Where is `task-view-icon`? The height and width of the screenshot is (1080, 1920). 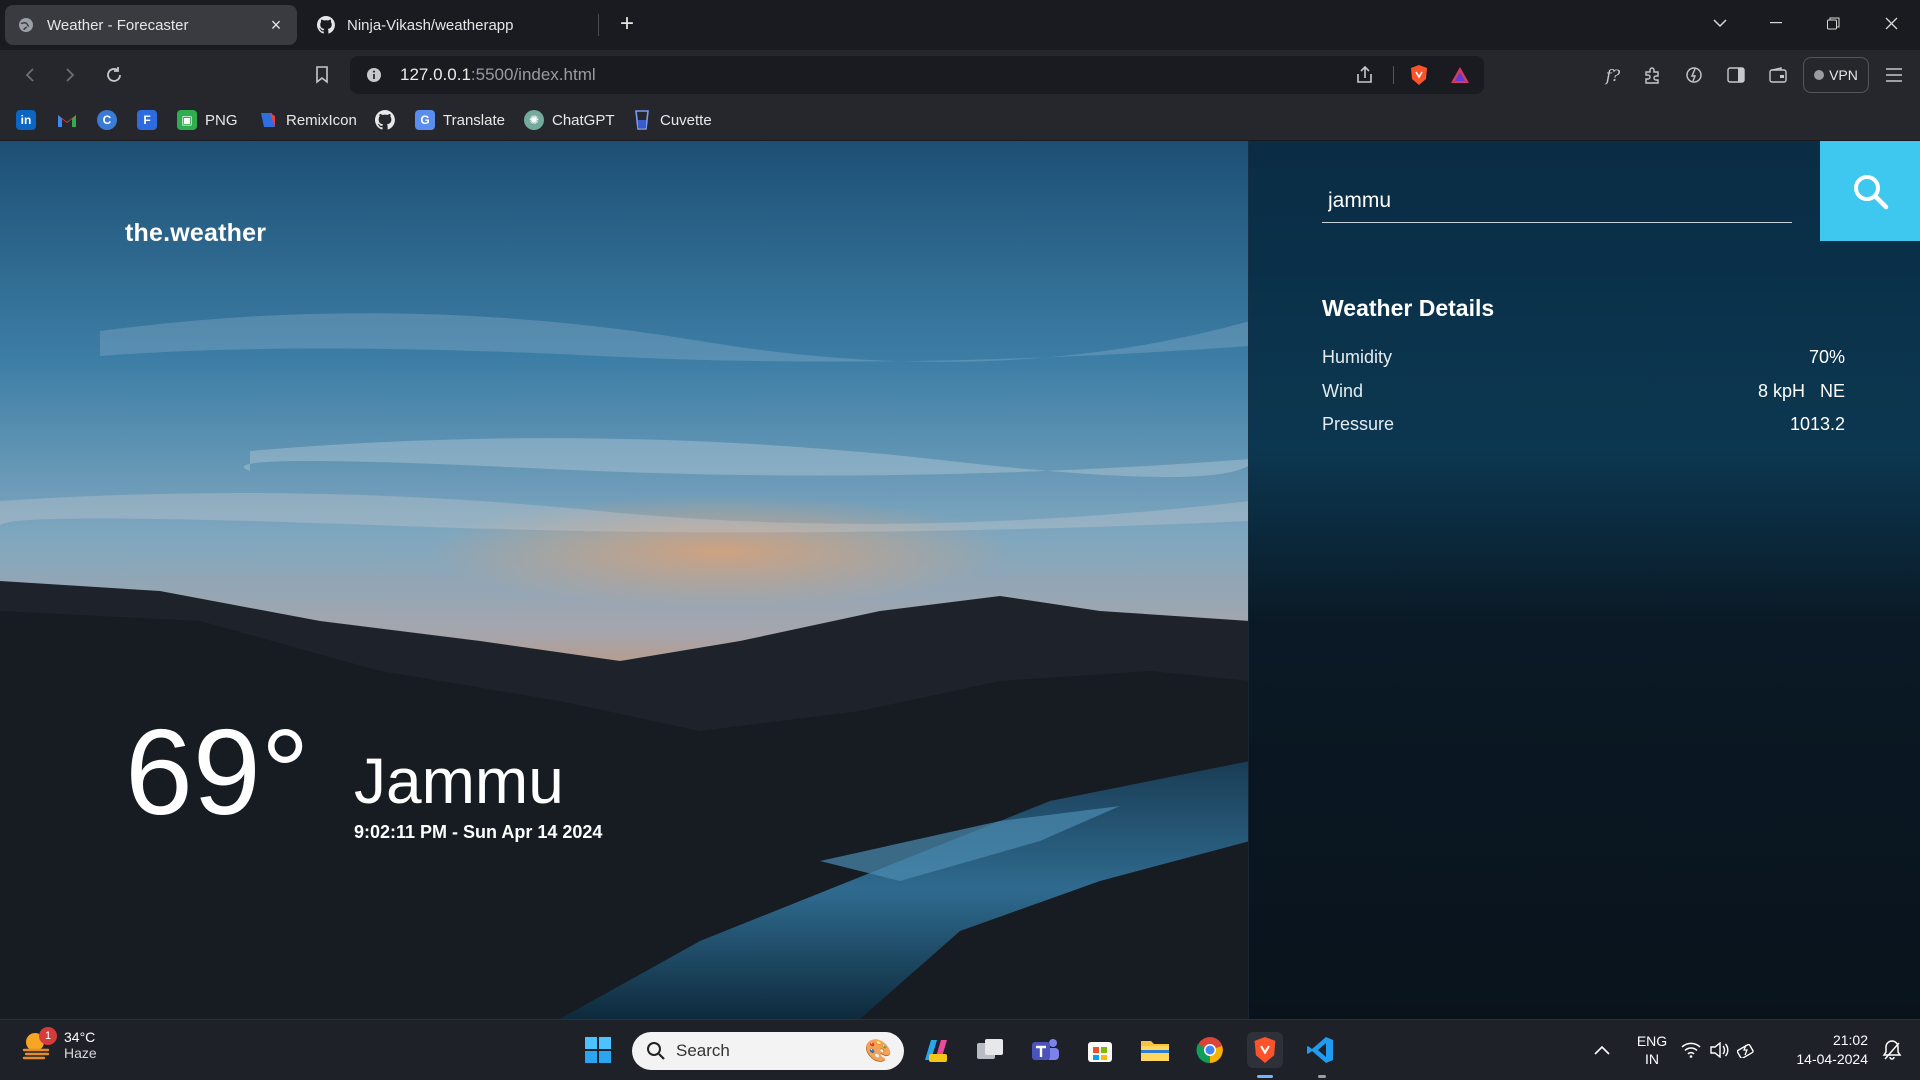
task-view-icon is located at coordinates (990, 1050).